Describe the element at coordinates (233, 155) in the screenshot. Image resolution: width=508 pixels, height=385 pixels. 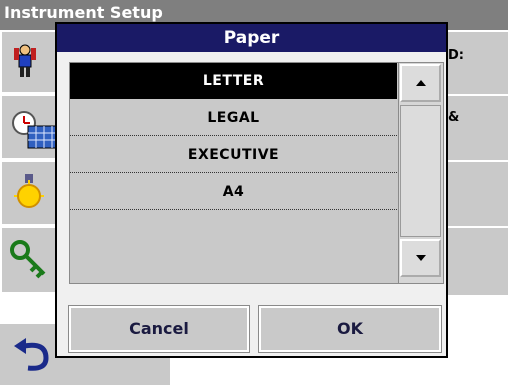
I see `option-executive: EXECUTIVE` at that location.